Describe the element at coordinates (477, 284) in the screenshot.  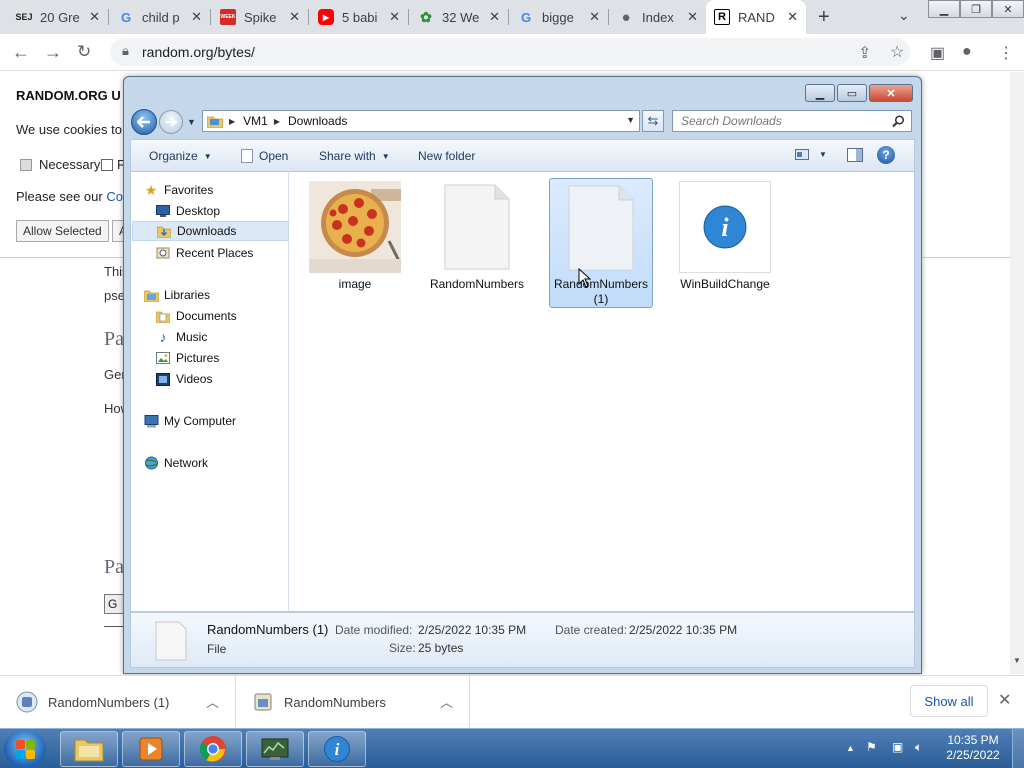
I see `file-name: RandomNumbers` at that location.